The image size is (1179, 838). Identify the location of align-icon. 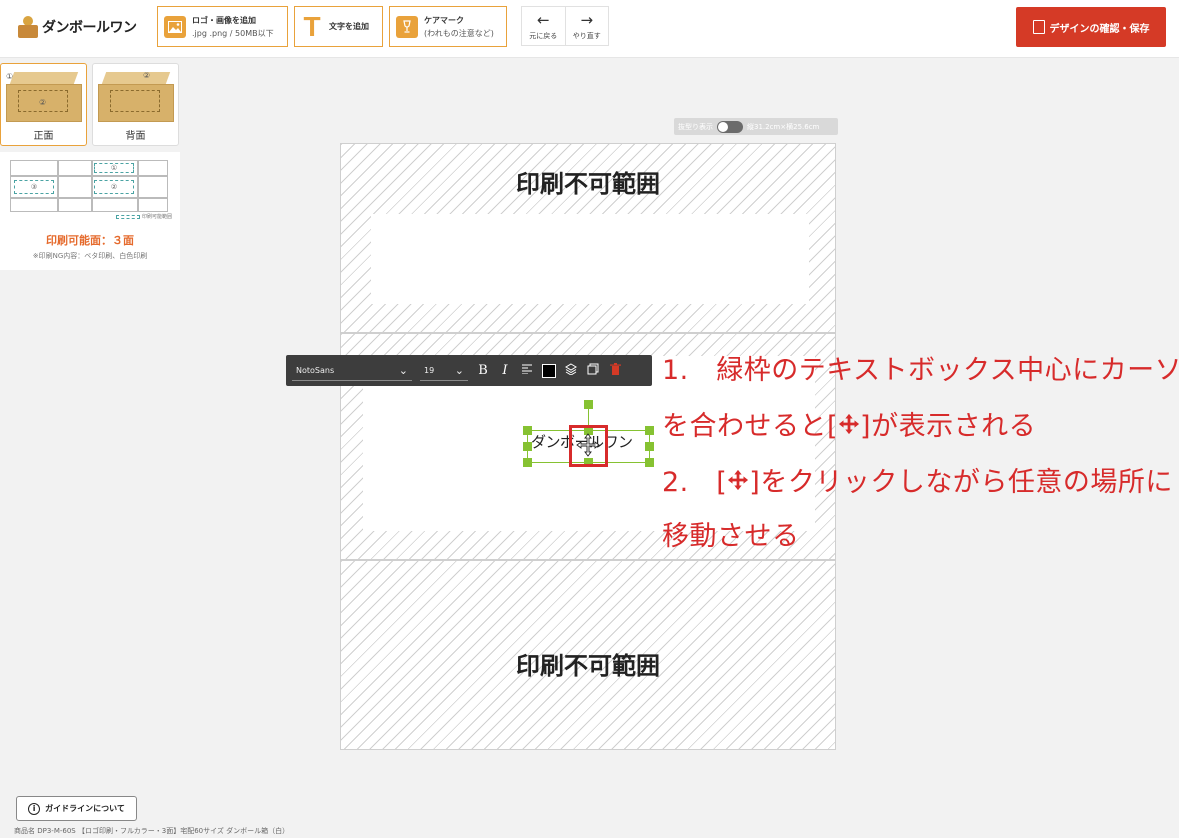
(527, 370).